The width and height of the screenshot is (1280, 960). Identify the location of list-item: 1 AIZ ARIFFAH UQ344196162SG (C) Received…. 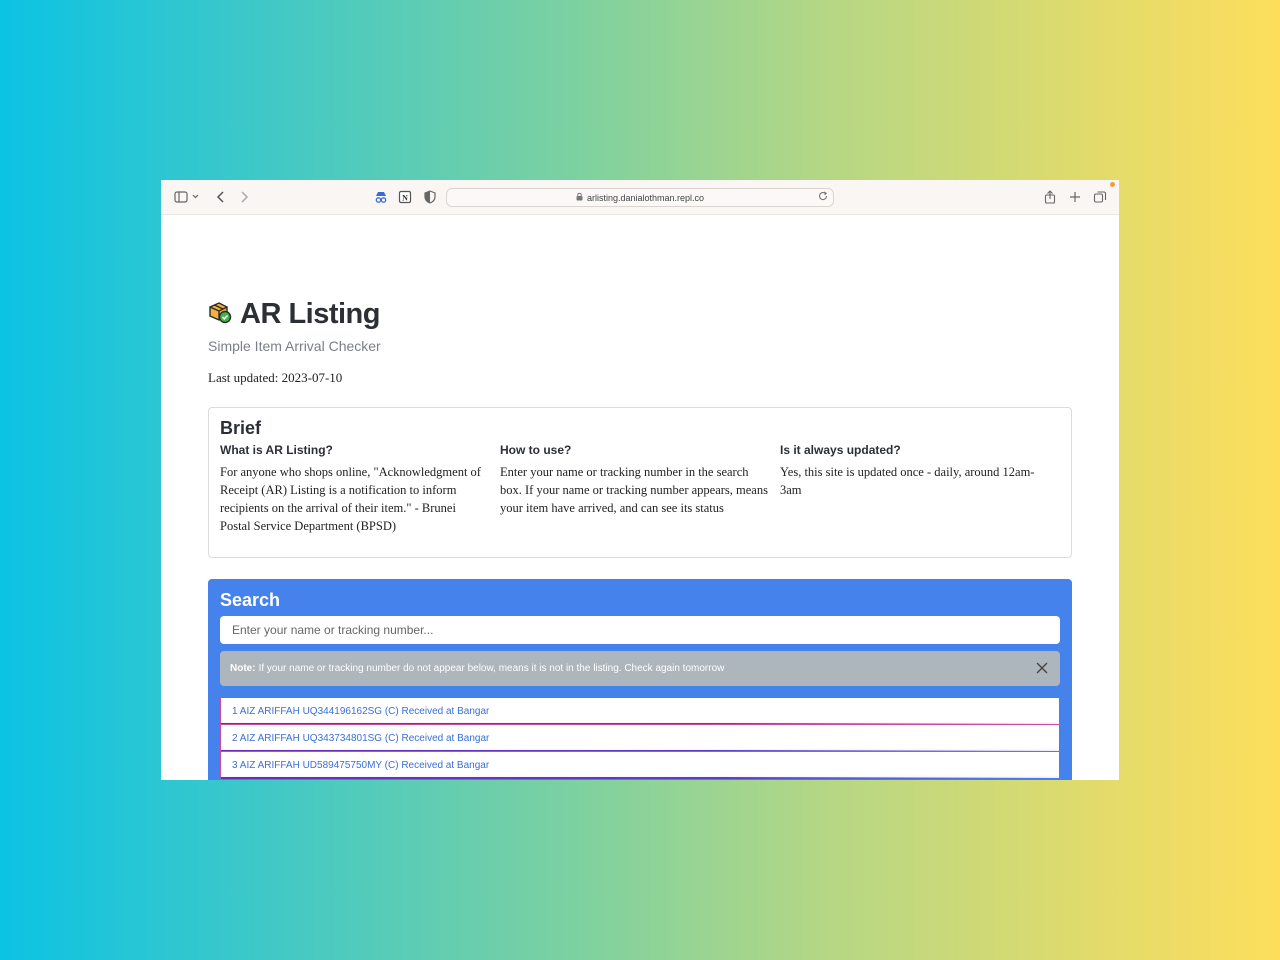
(640, 711).